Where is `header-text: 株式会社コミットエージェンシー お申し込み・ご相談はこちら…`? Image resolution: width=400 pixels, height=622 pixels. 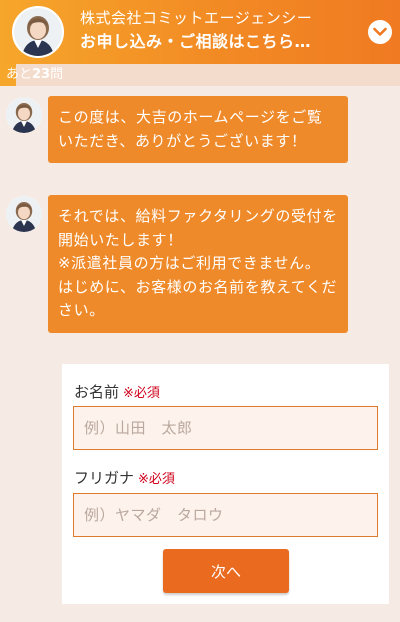
header-text: 株式会社コミットエージェンシー お申し込み・ご相談はこちら… is located at coordinates (196, 31).